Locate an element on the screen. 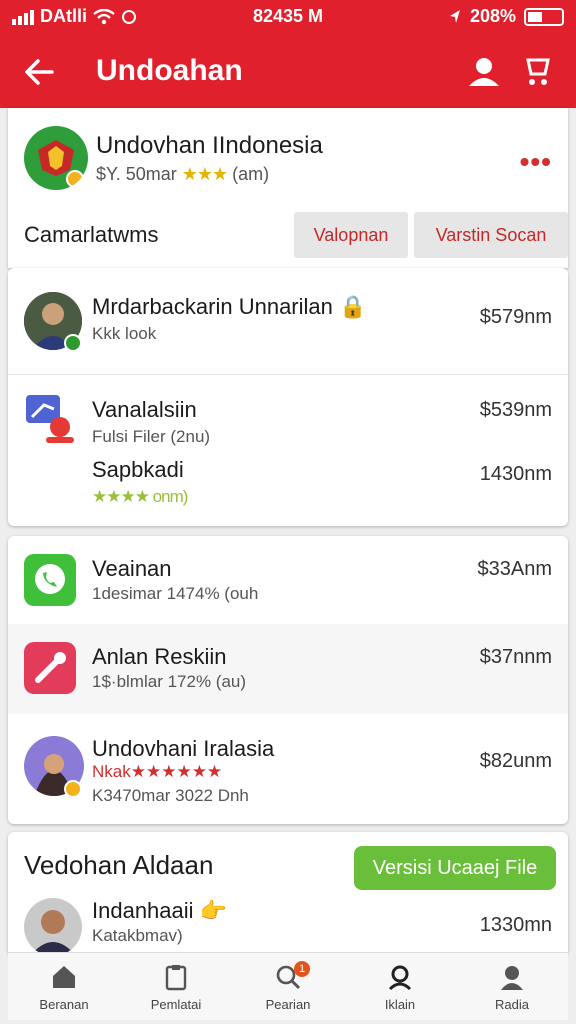 The height and width of the screenshot is (1024, 576). item-sub: Fulsi Filer (2nu) is located at coordinates (151, 436).